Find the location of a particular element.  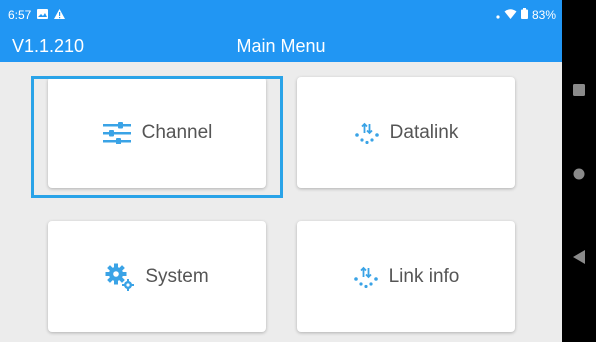

app-bar: Main Menu V1.1.210 is located at coordinates (281, 46).